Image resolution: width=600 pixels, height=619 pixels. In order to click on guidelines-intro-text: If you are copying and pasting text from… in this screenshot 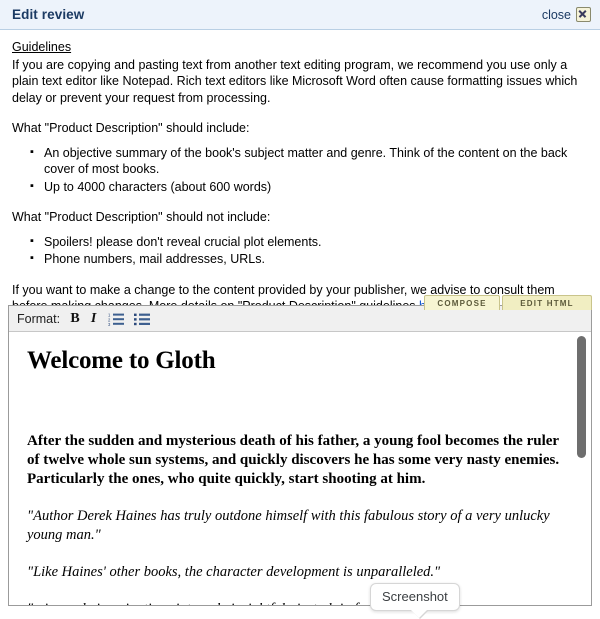, I will do `click(295, 81)`.